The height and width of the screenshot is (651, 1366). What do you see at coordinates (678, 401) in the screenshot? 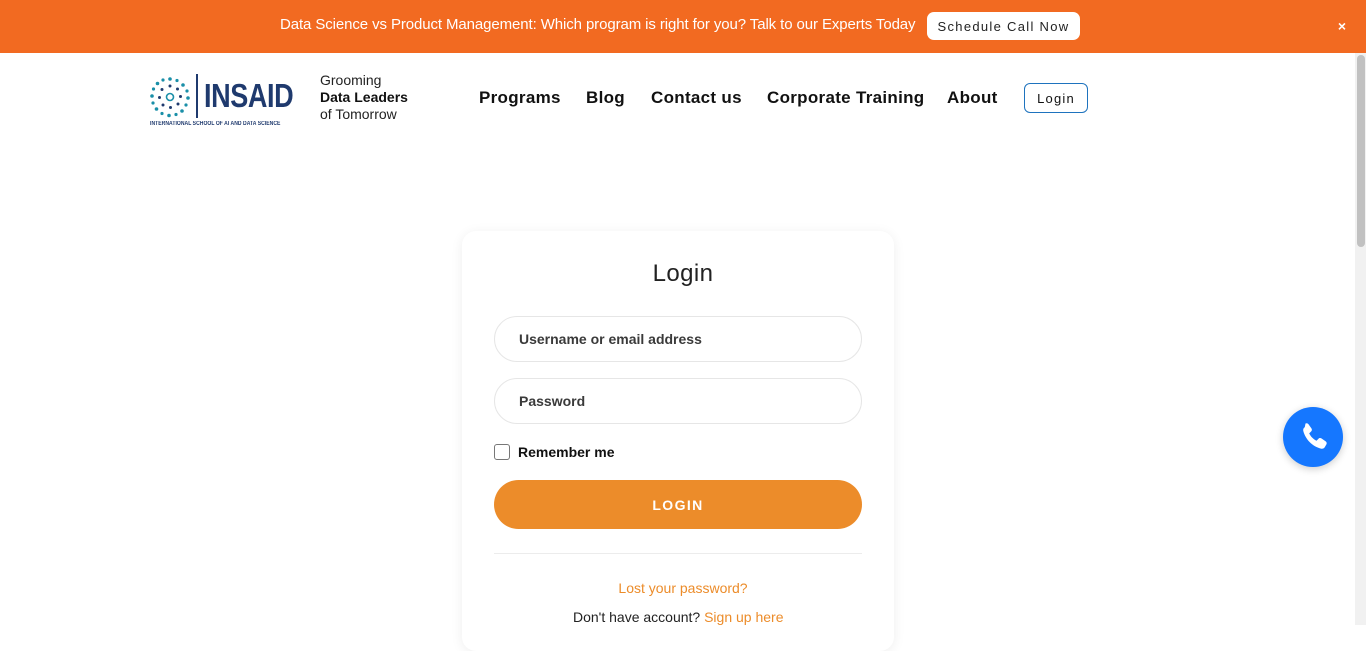
I see `password-input` at bounding box center [678, 401].